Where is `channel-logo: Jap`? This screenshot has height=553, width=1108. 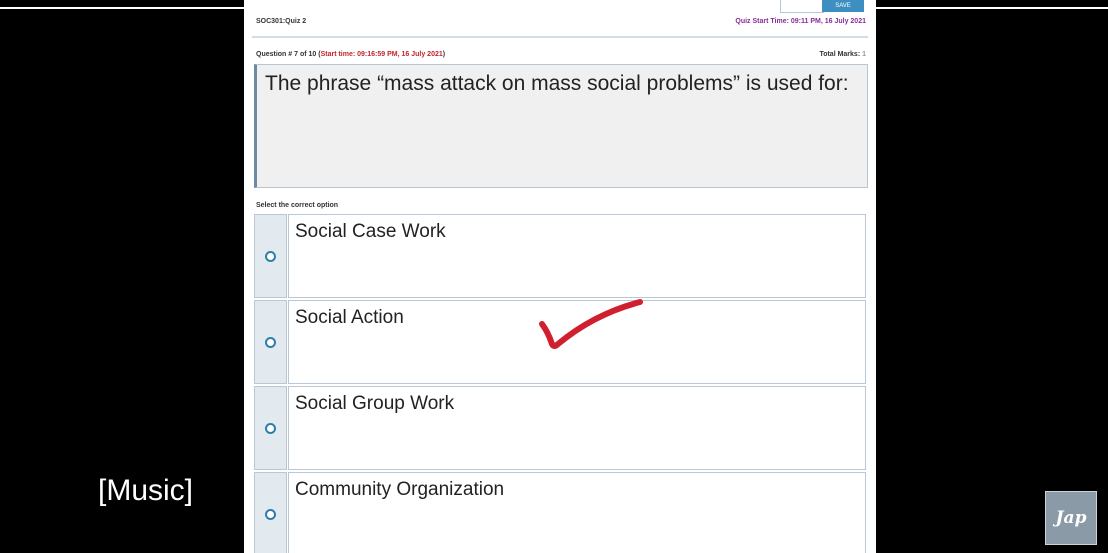 channel-logo: Jap is located at coordinates (1071, 518).